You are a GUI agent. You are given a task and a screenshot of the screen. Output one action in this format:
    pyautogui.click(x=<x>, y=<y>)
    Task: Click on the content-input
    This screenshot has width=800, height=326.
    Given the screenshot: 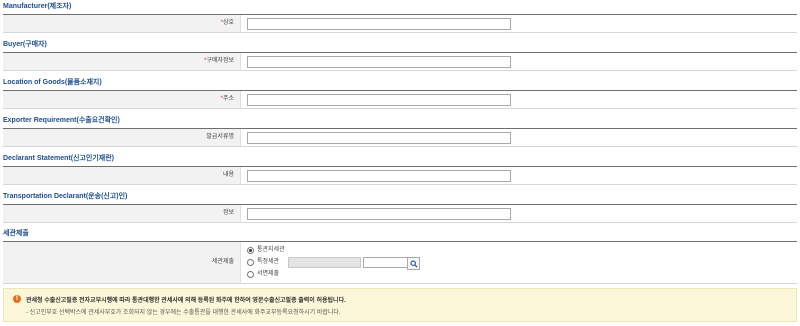 What is the action you would take?
    pyautogui.click(x=379, y=176)
    